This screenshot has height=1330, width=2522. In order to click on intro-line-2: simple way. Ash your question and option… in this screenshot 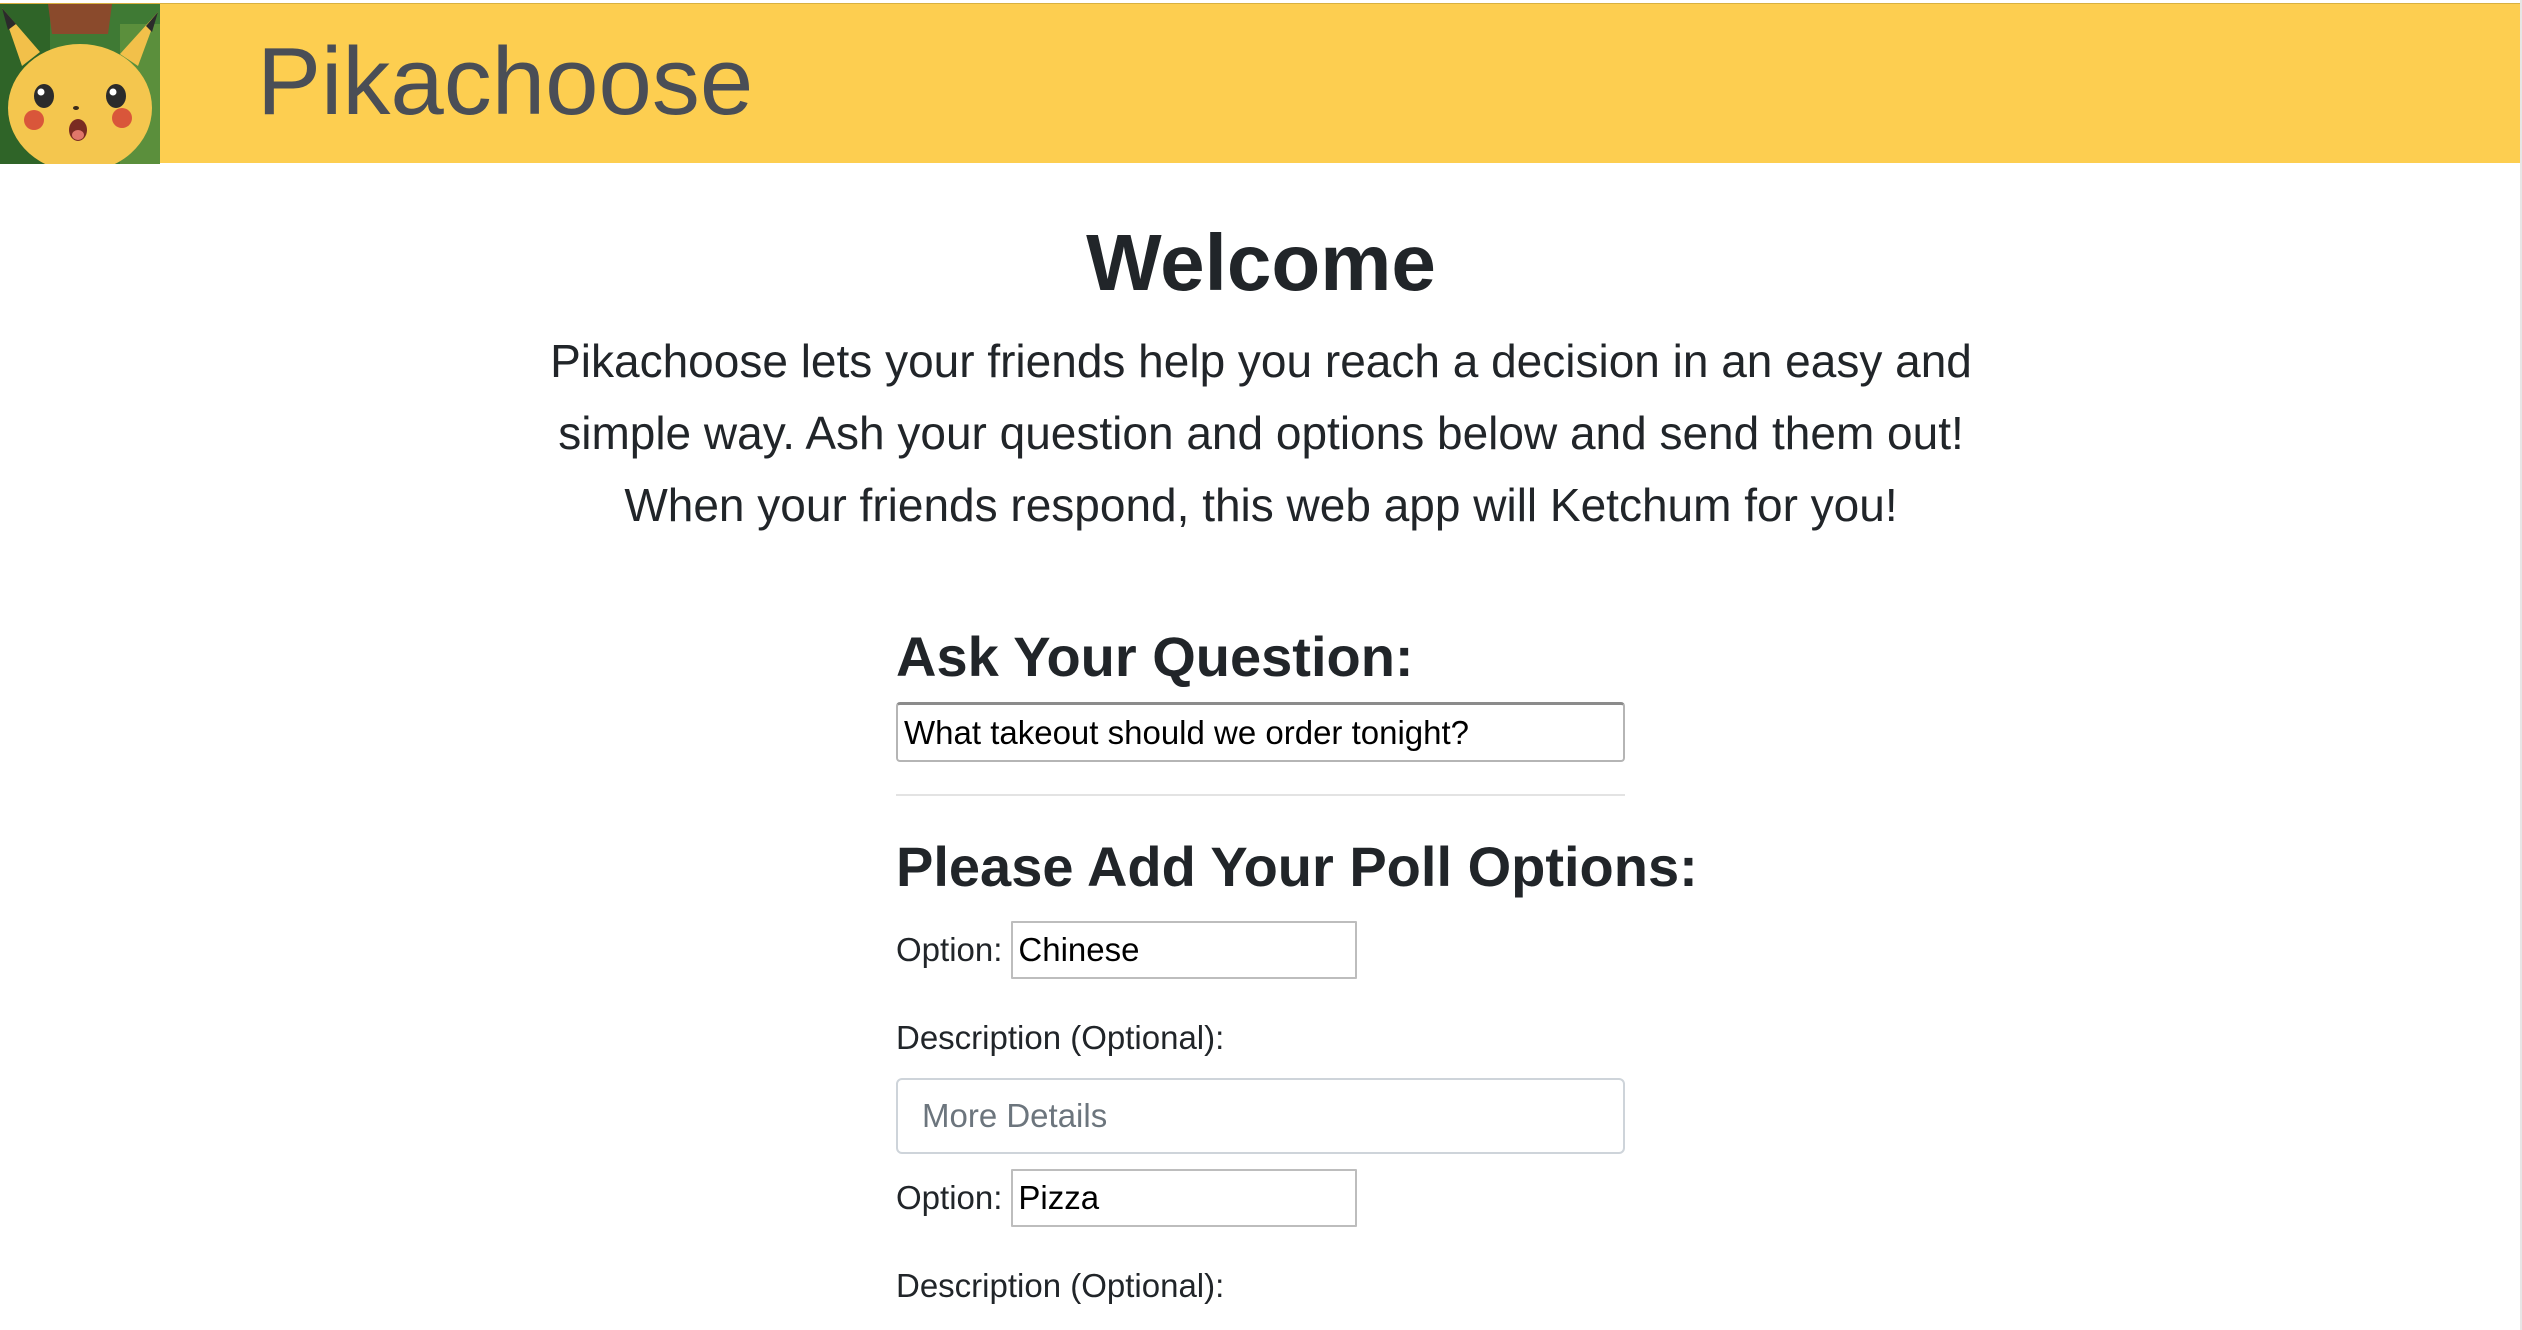, I will do `click(1261, 433)`.